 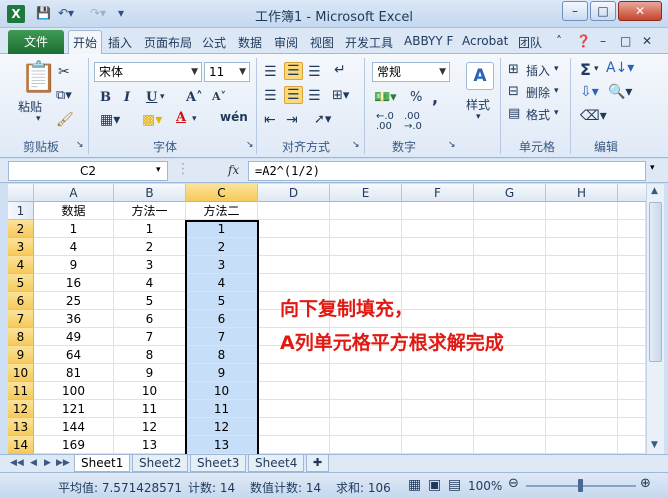 What do you see at coordinates (85, 42) in the screenshot?
I see `tab-home: 开始` at bounding box center [85, 42].